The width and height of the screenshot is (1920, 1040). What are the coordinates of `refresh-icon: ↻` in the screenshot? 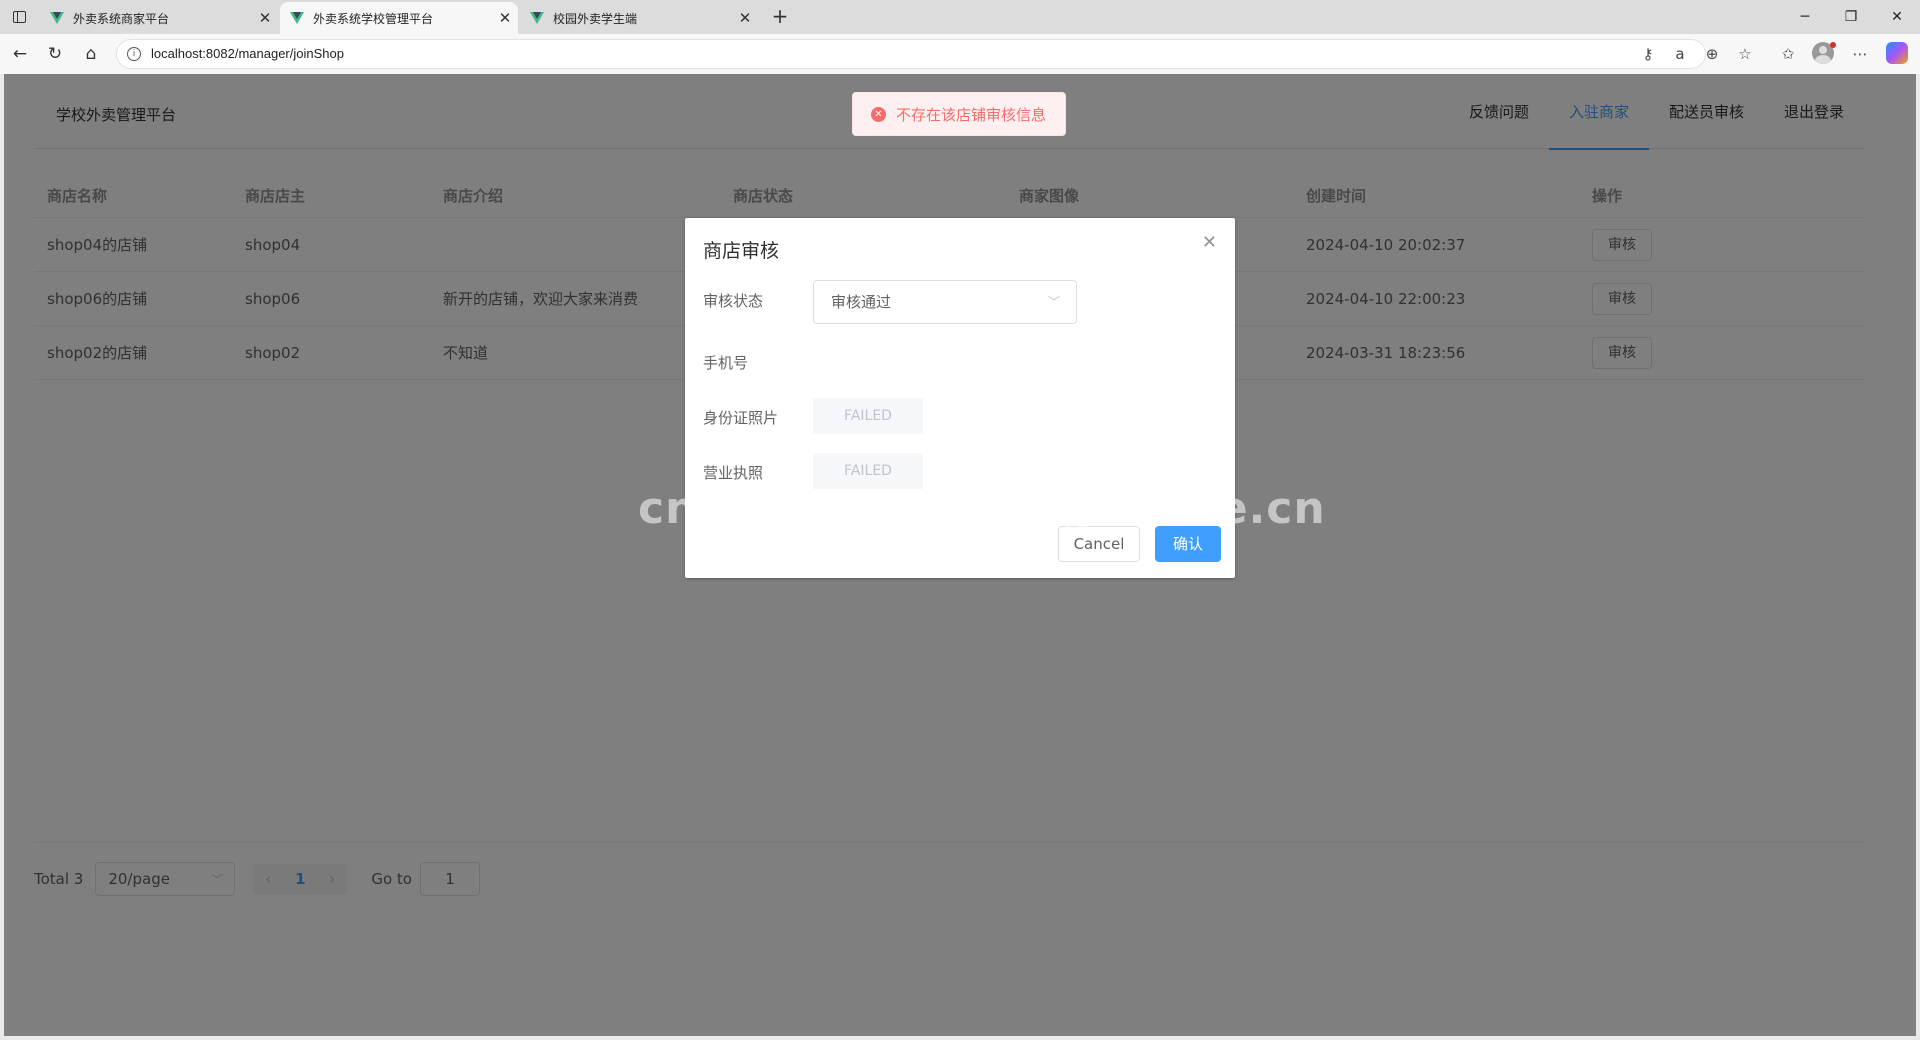 It's located at (55, 54).